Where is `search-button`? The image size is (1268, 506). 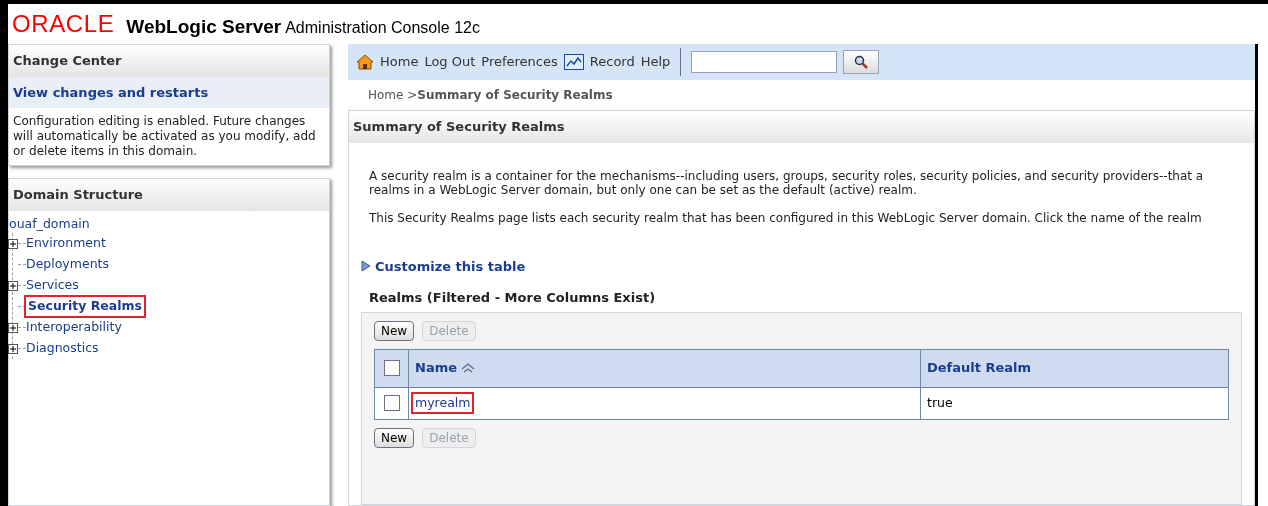
search-button is located at coordinates (861, 62).